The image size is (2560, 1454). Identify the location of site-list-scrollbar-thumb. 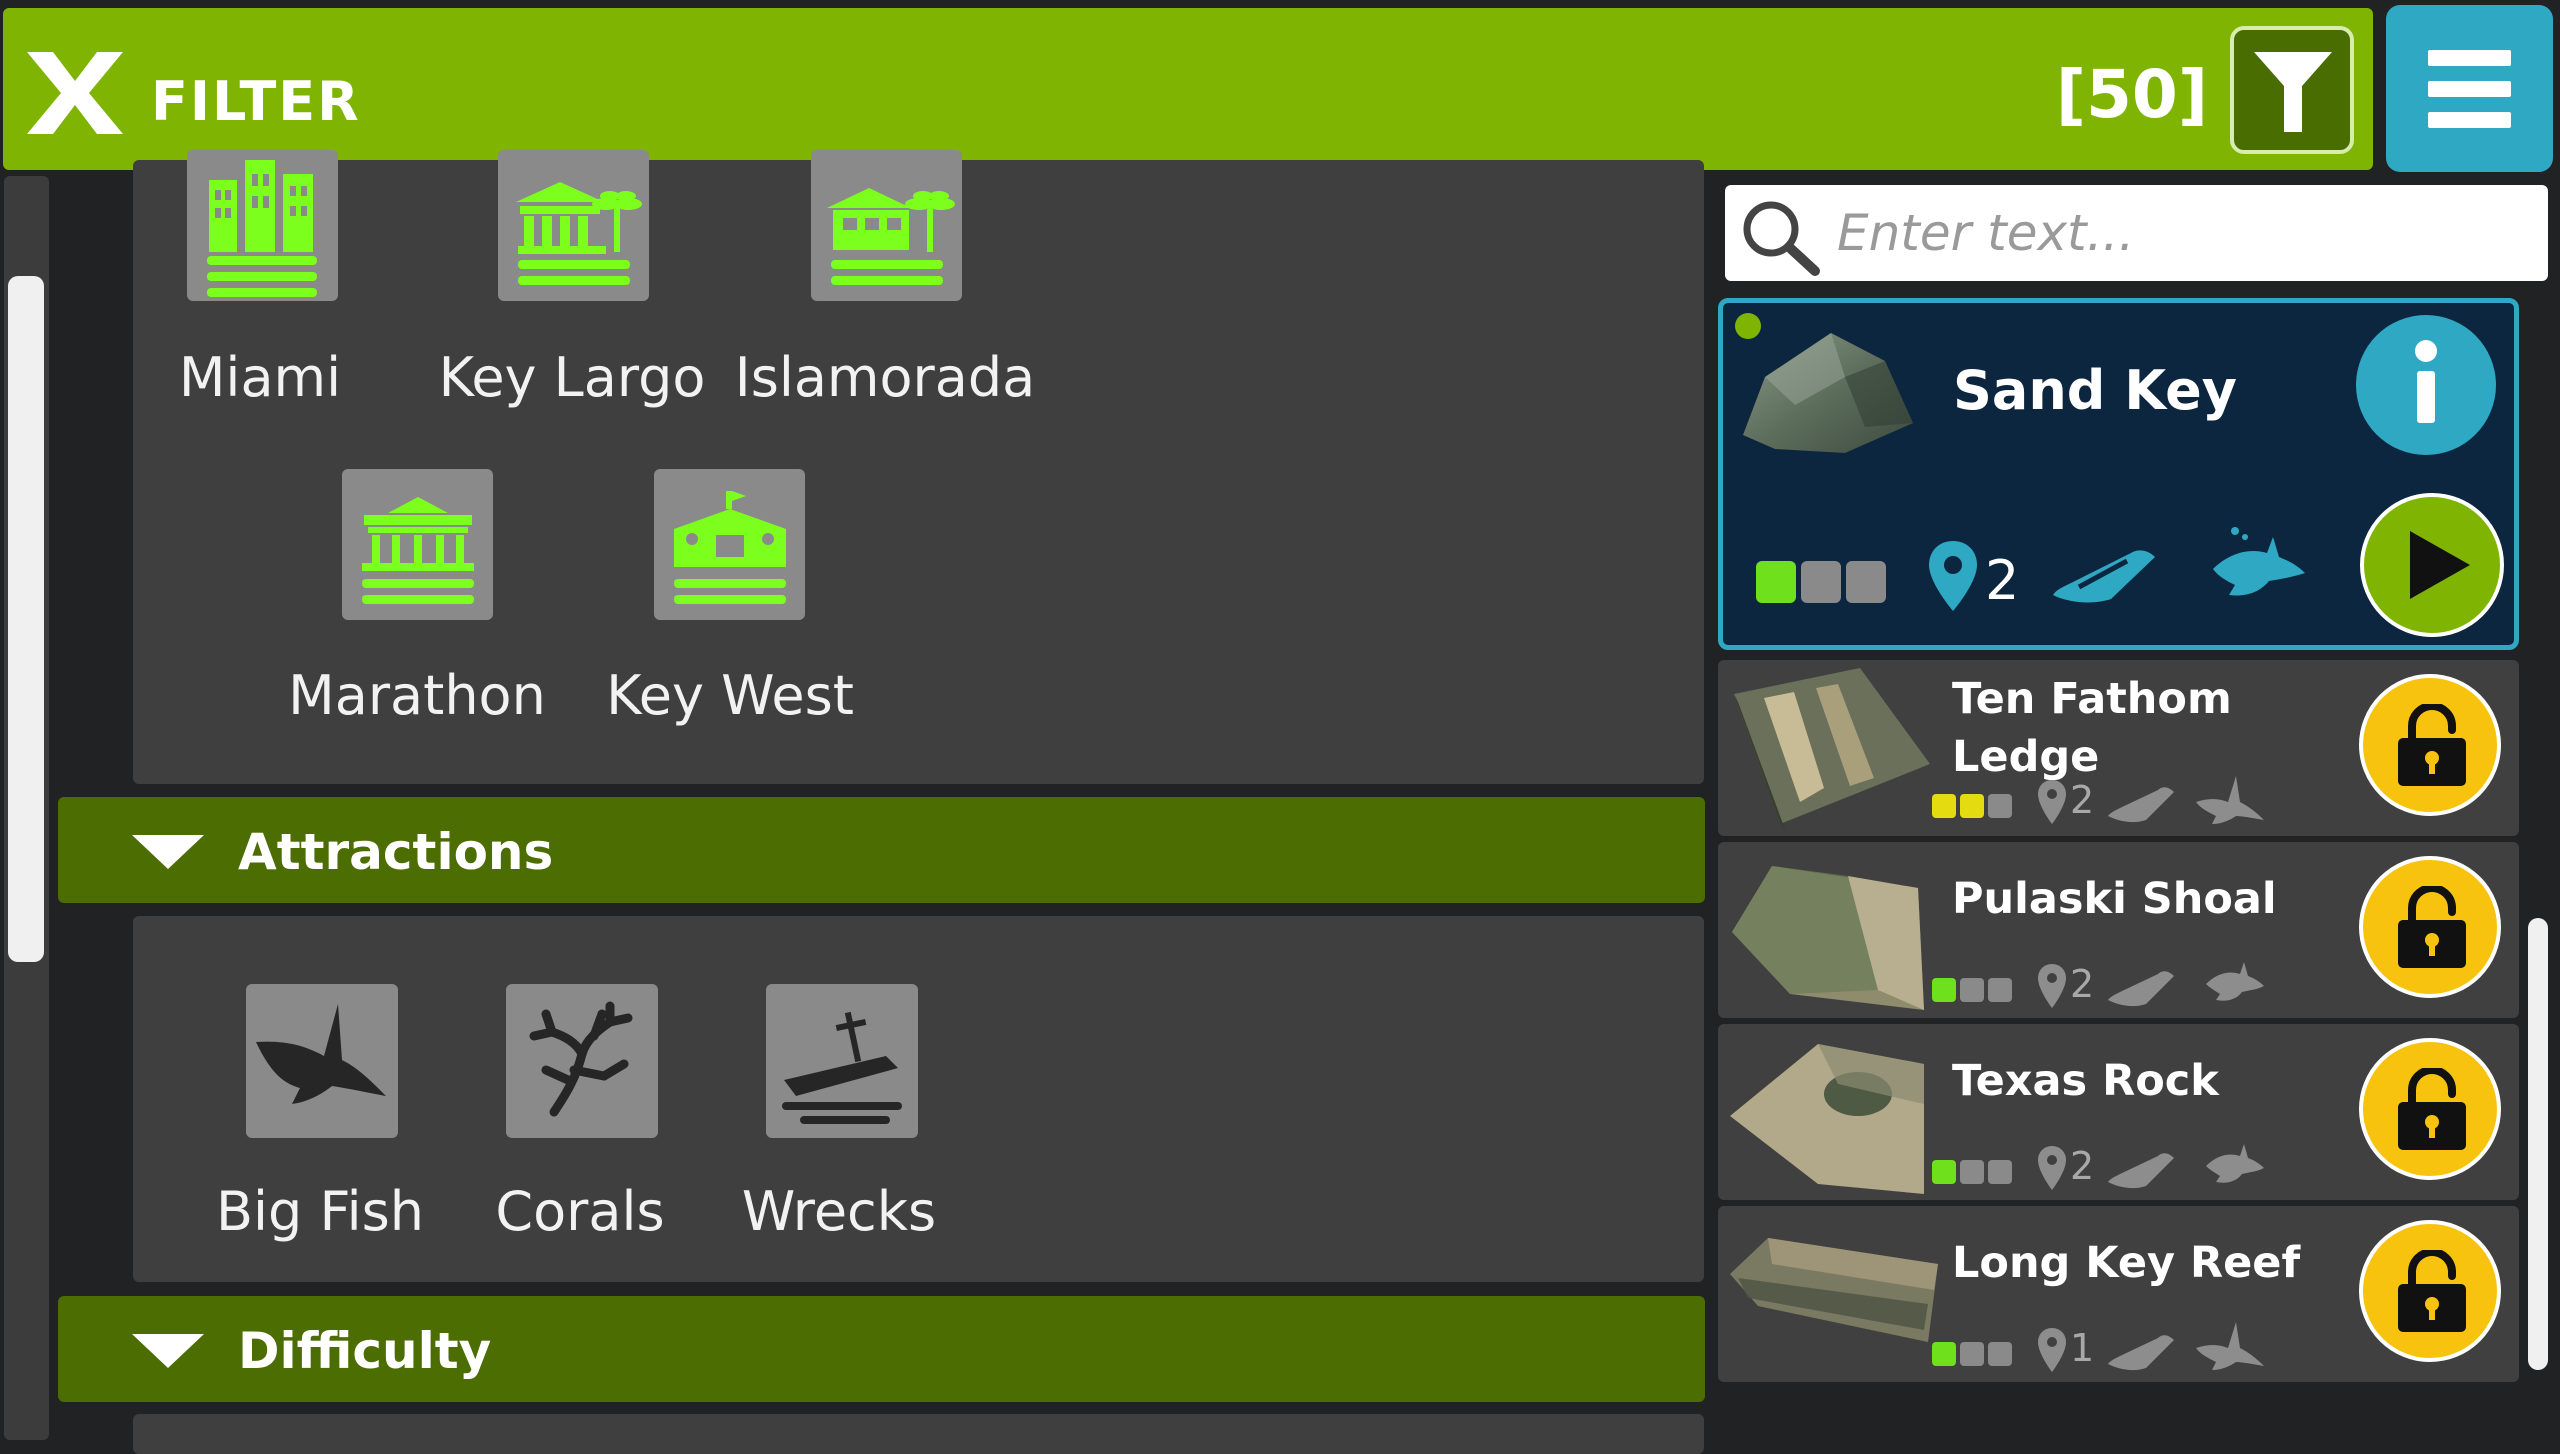
(2538, 1144).